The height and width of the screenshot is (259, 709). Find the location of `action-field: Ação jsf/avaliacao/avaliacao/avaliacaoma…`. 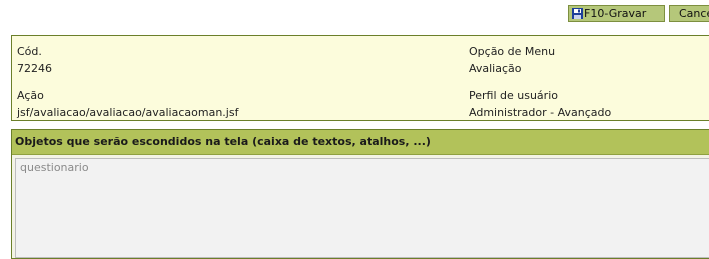

action-field: Ação jsf/avaliacao/avaliacao/avaliacaoma… is located at coordinates (127, 104).